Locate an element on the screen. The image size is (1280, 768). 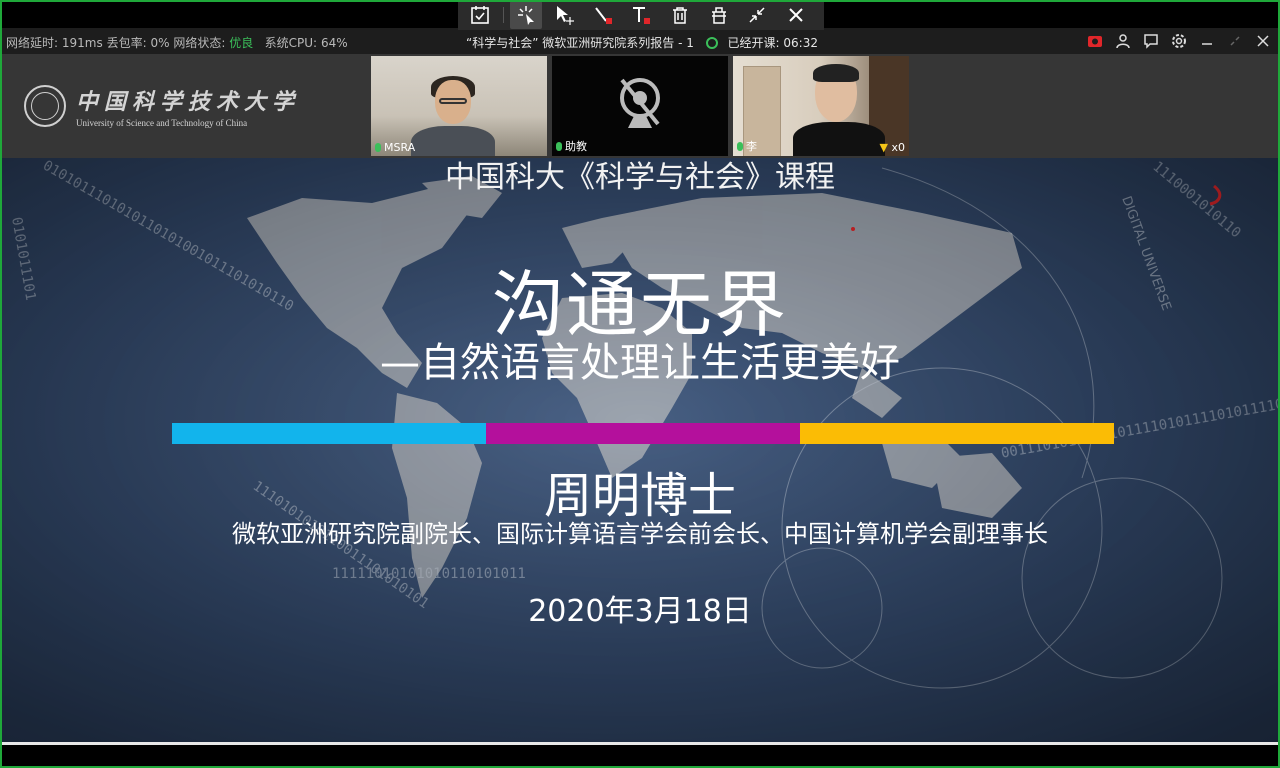
window-controls is located at coordinates (1179, 41).